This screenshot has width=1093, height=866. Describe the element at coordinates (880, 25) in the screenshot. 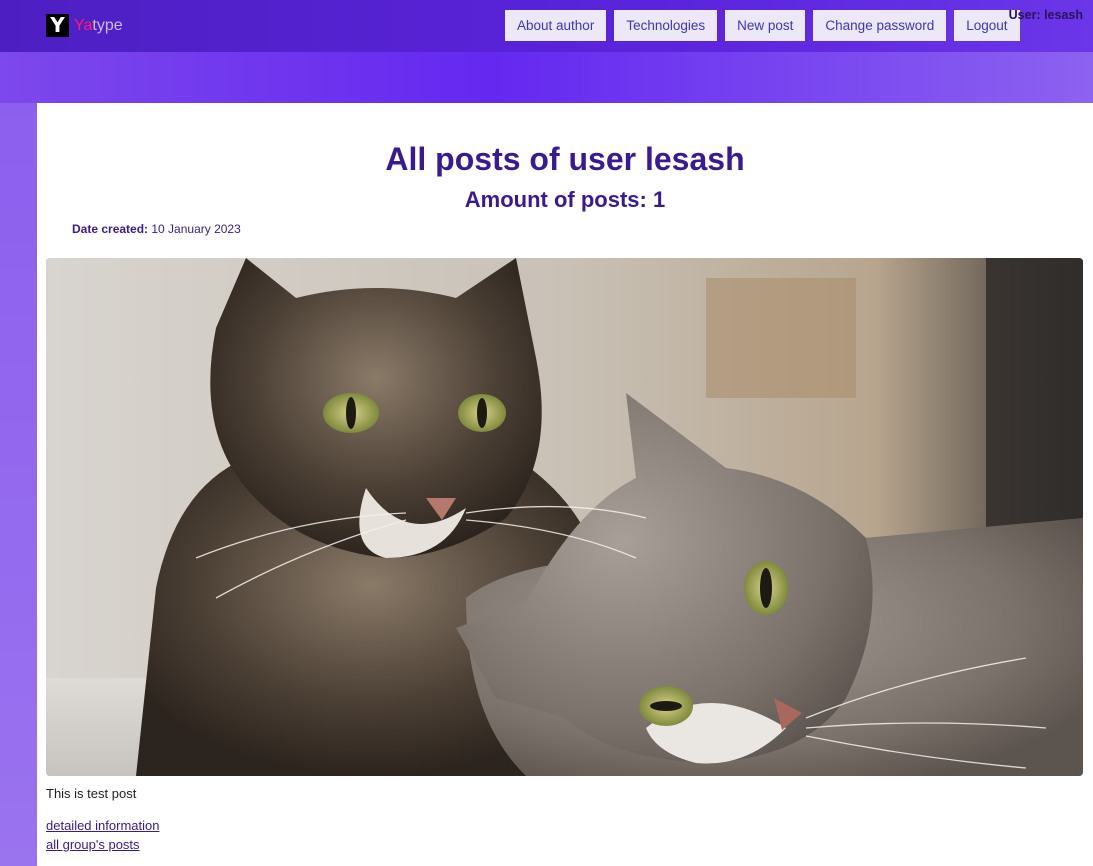

I see `change-password-button: Change password` at that location.